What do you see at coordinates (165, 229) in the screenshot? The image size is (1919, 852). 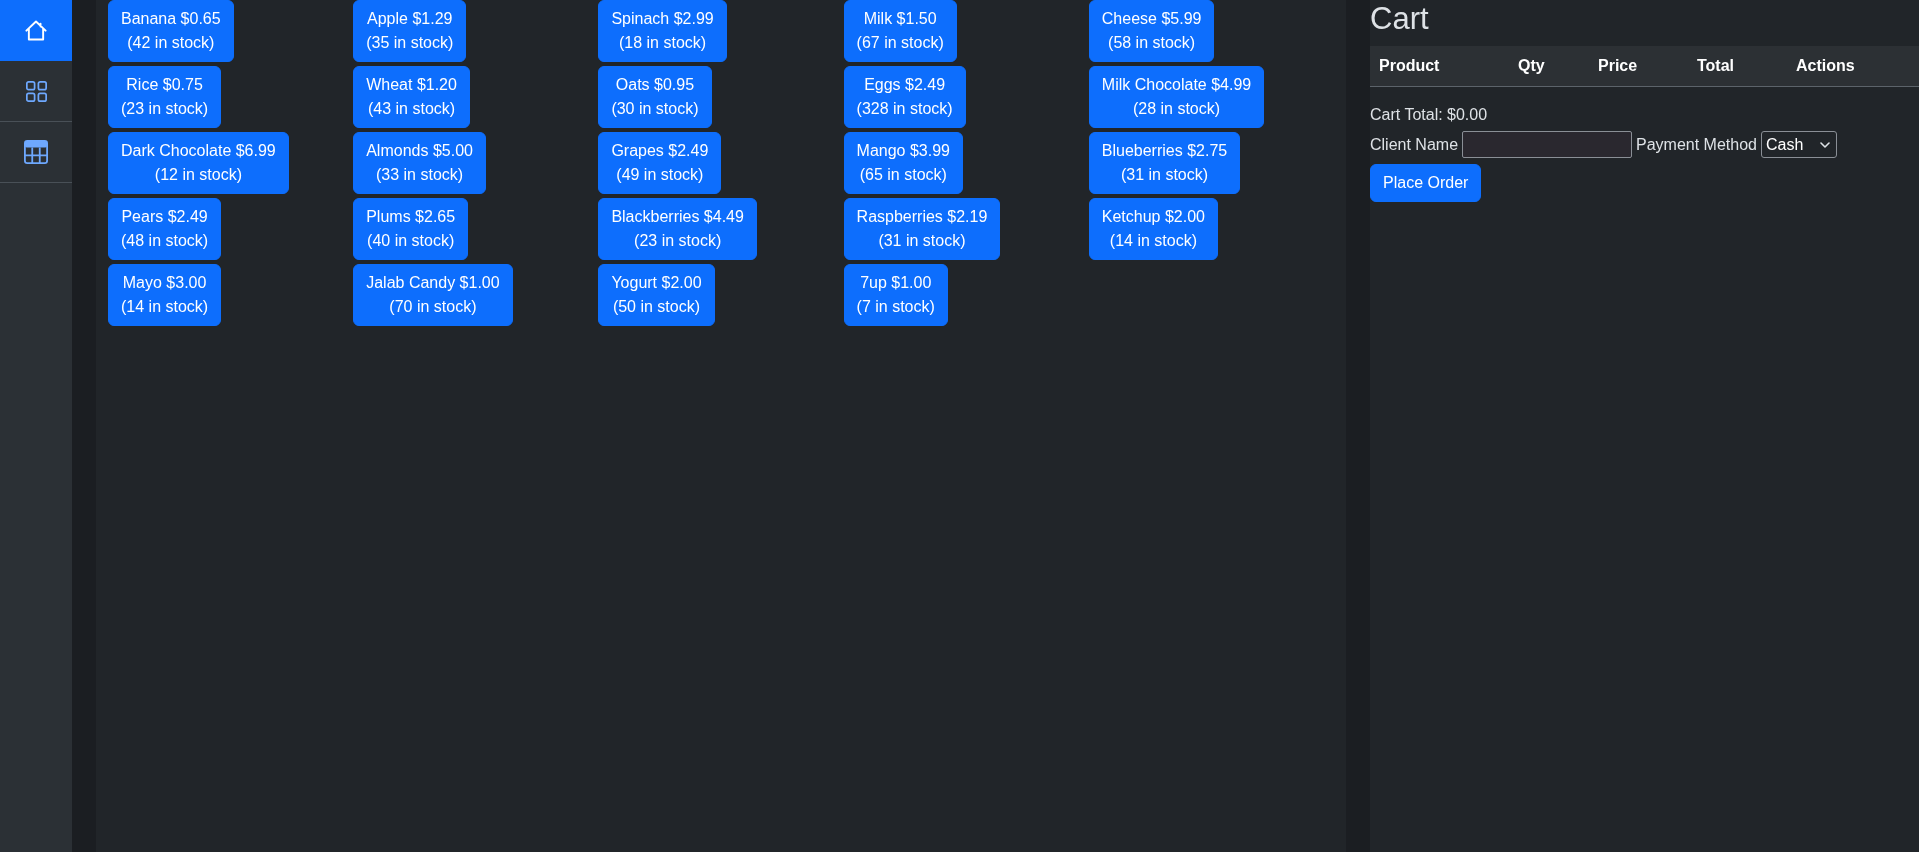 I see `product-button: Pears $2.49 (48 in stock)` at bounding box center [165, 229].